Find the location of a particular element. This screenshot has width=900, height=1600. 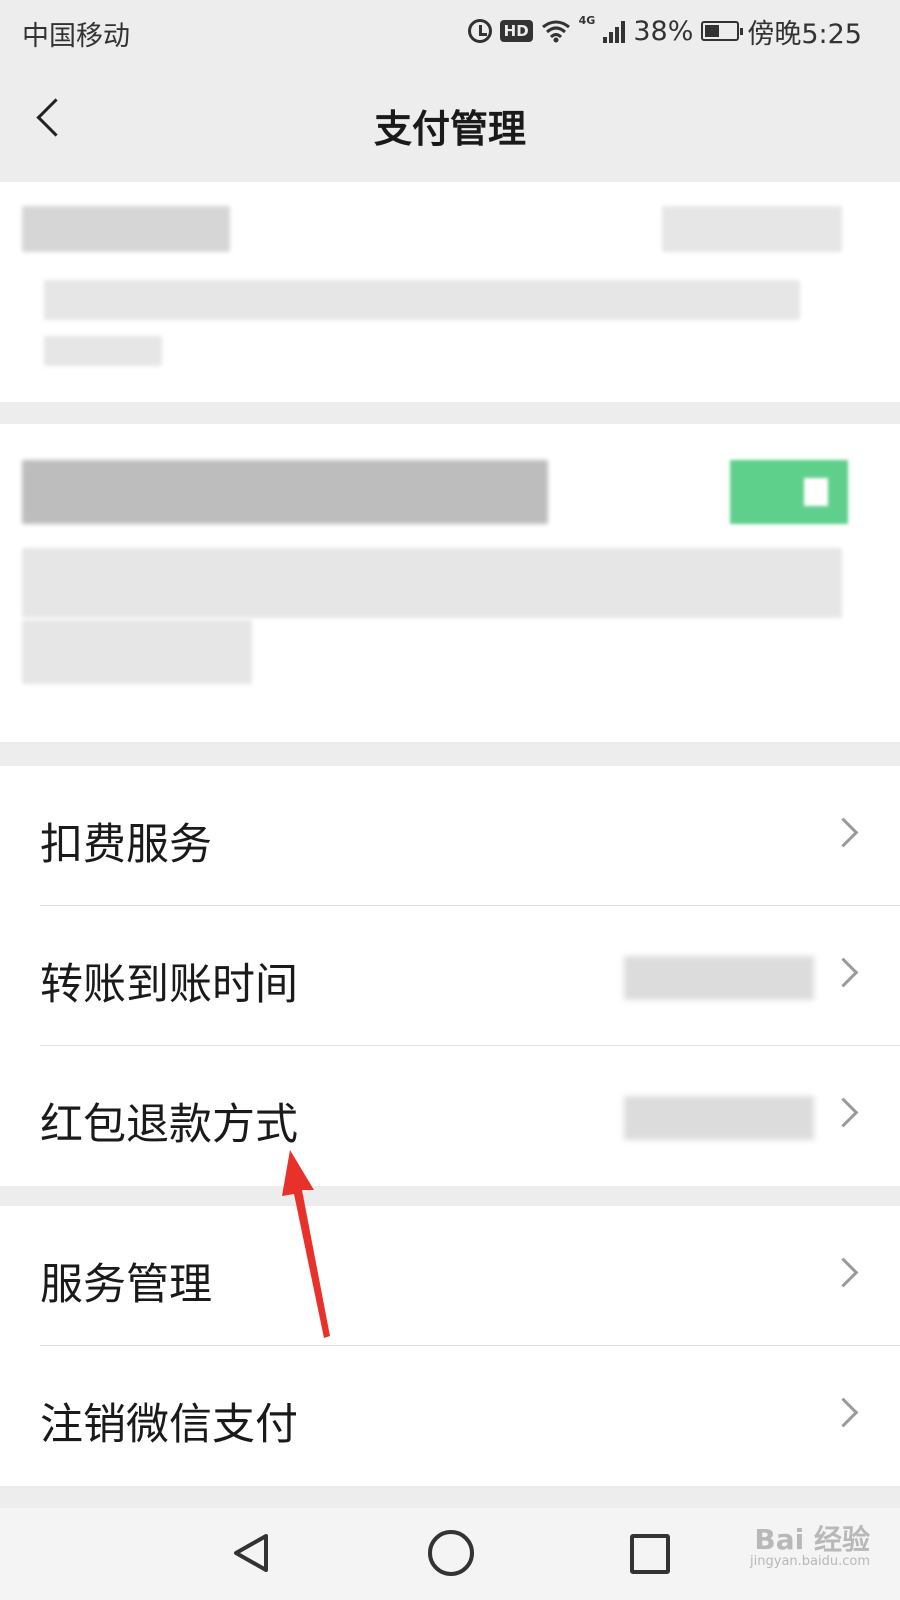

status-icons: HD 4G 38% 傍晚5:25 is located at coordinates (664, 31).